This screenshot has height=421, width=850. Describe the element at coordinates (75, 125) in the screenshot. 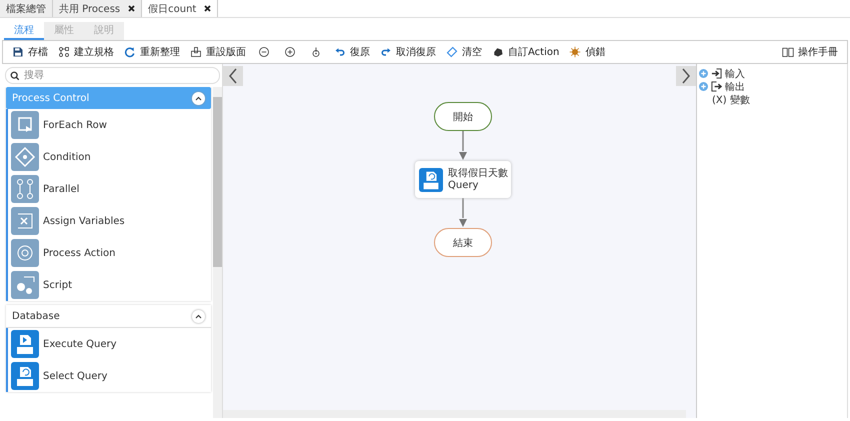

I see `palette-item: ForEach Row` at that location.